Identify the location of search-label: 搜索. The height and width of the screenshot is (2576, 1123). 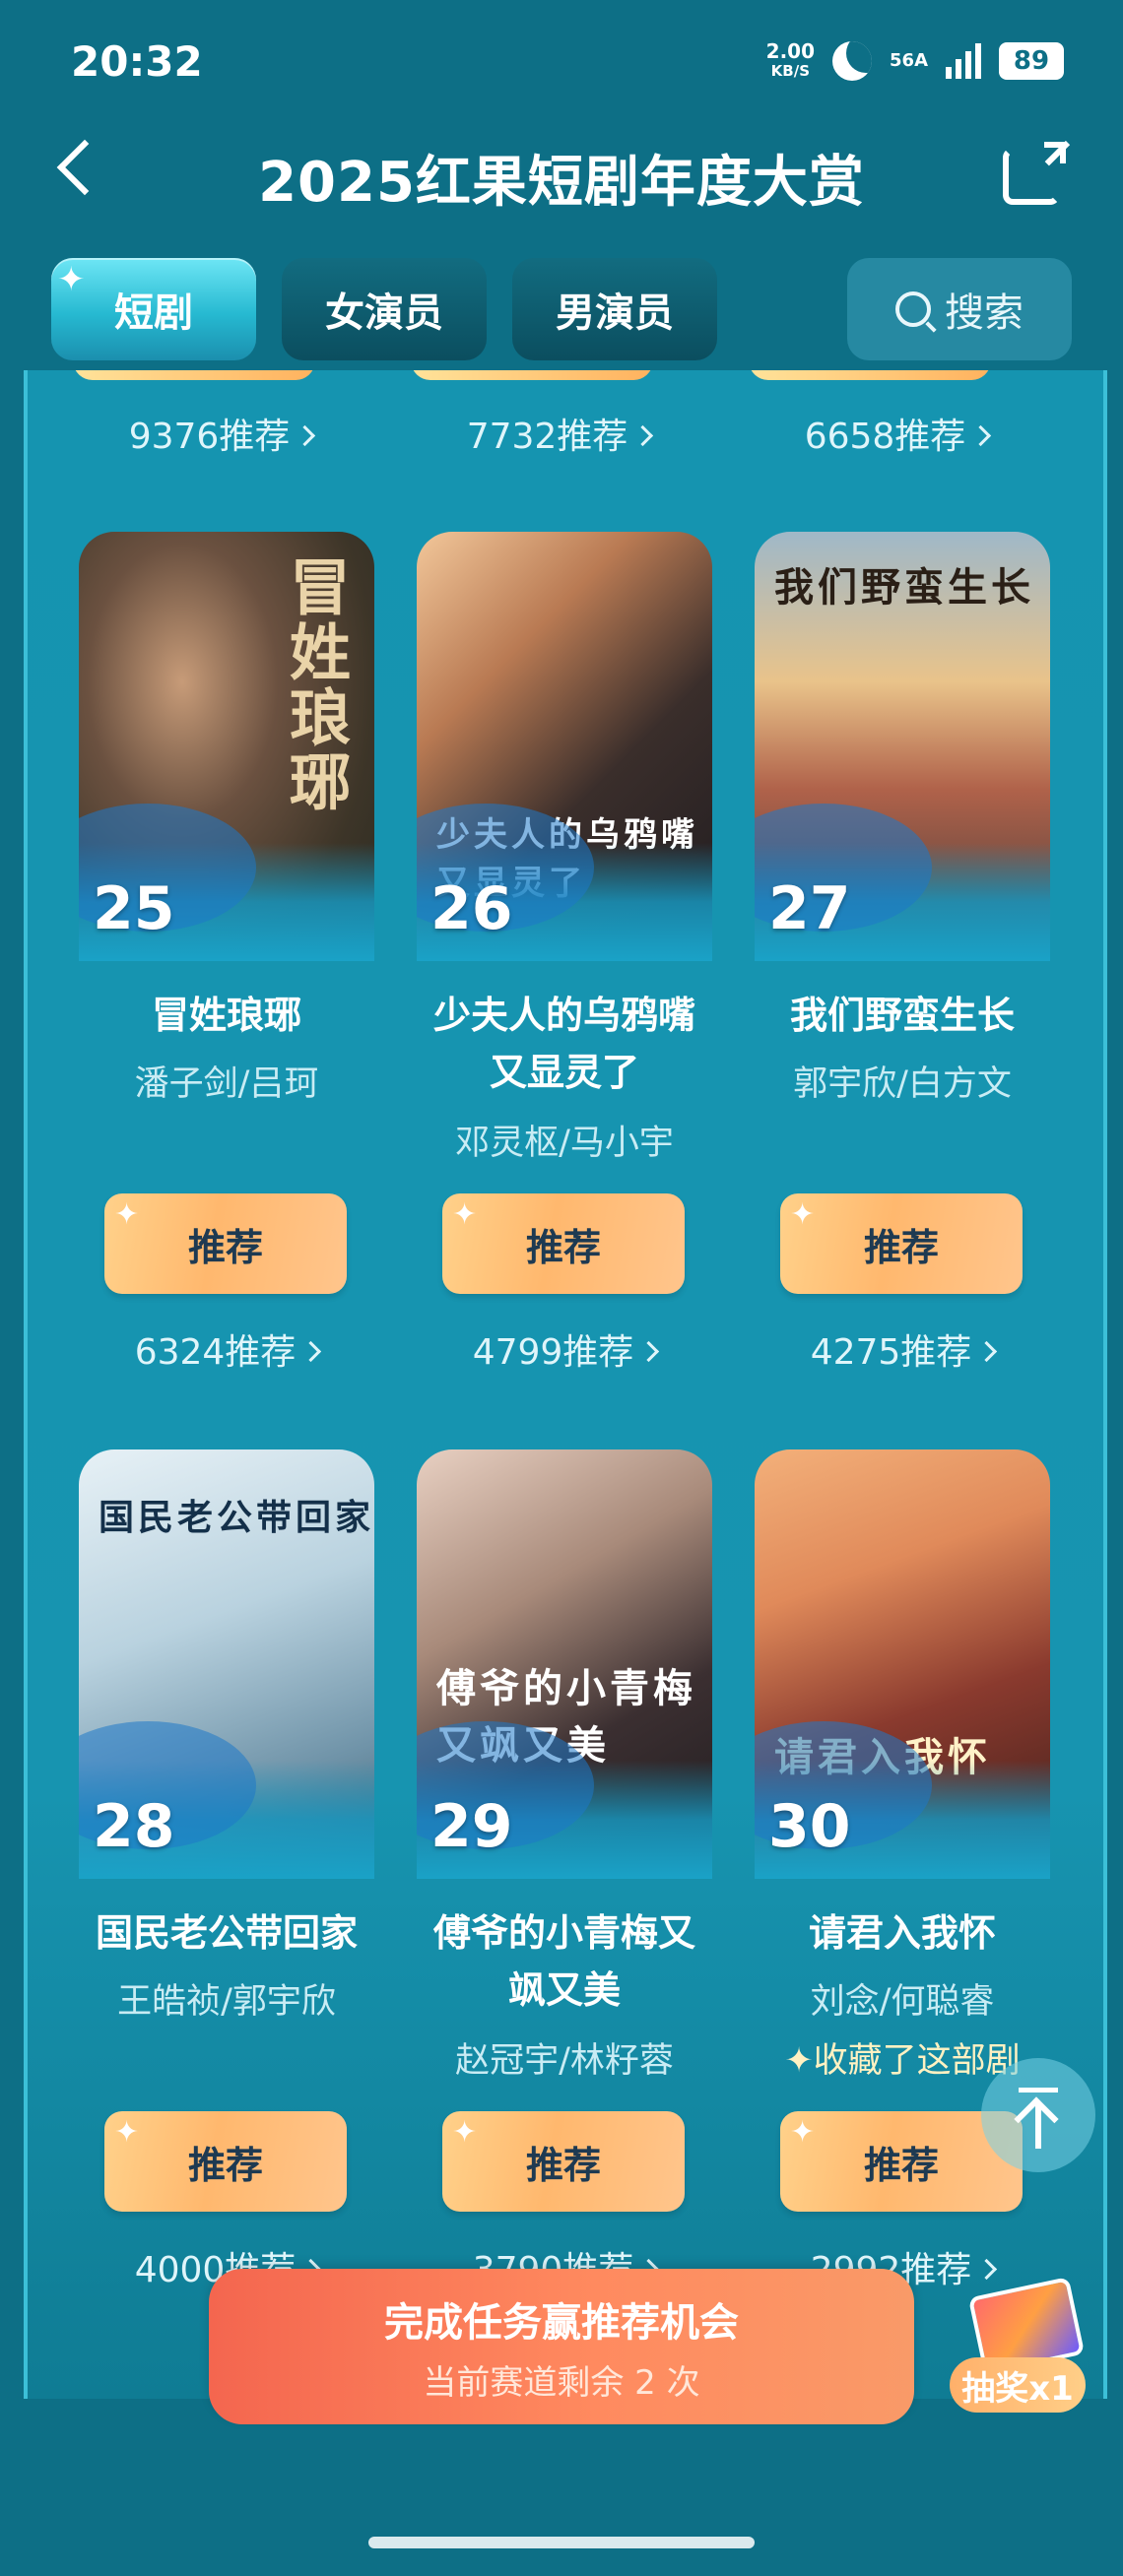
(984, 313).